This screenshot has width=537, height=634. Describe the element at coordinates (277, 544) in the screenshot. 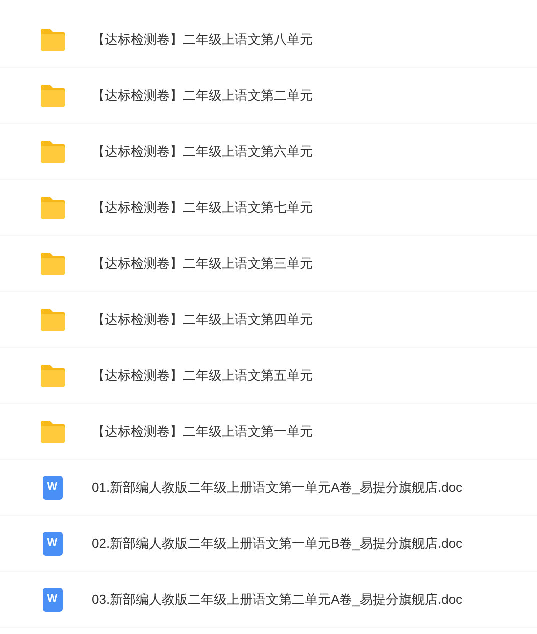

I see `file-name: 02.新部编人教版二年级上册语文第一单元B卷_易提分旗舰店.doc` at that location.